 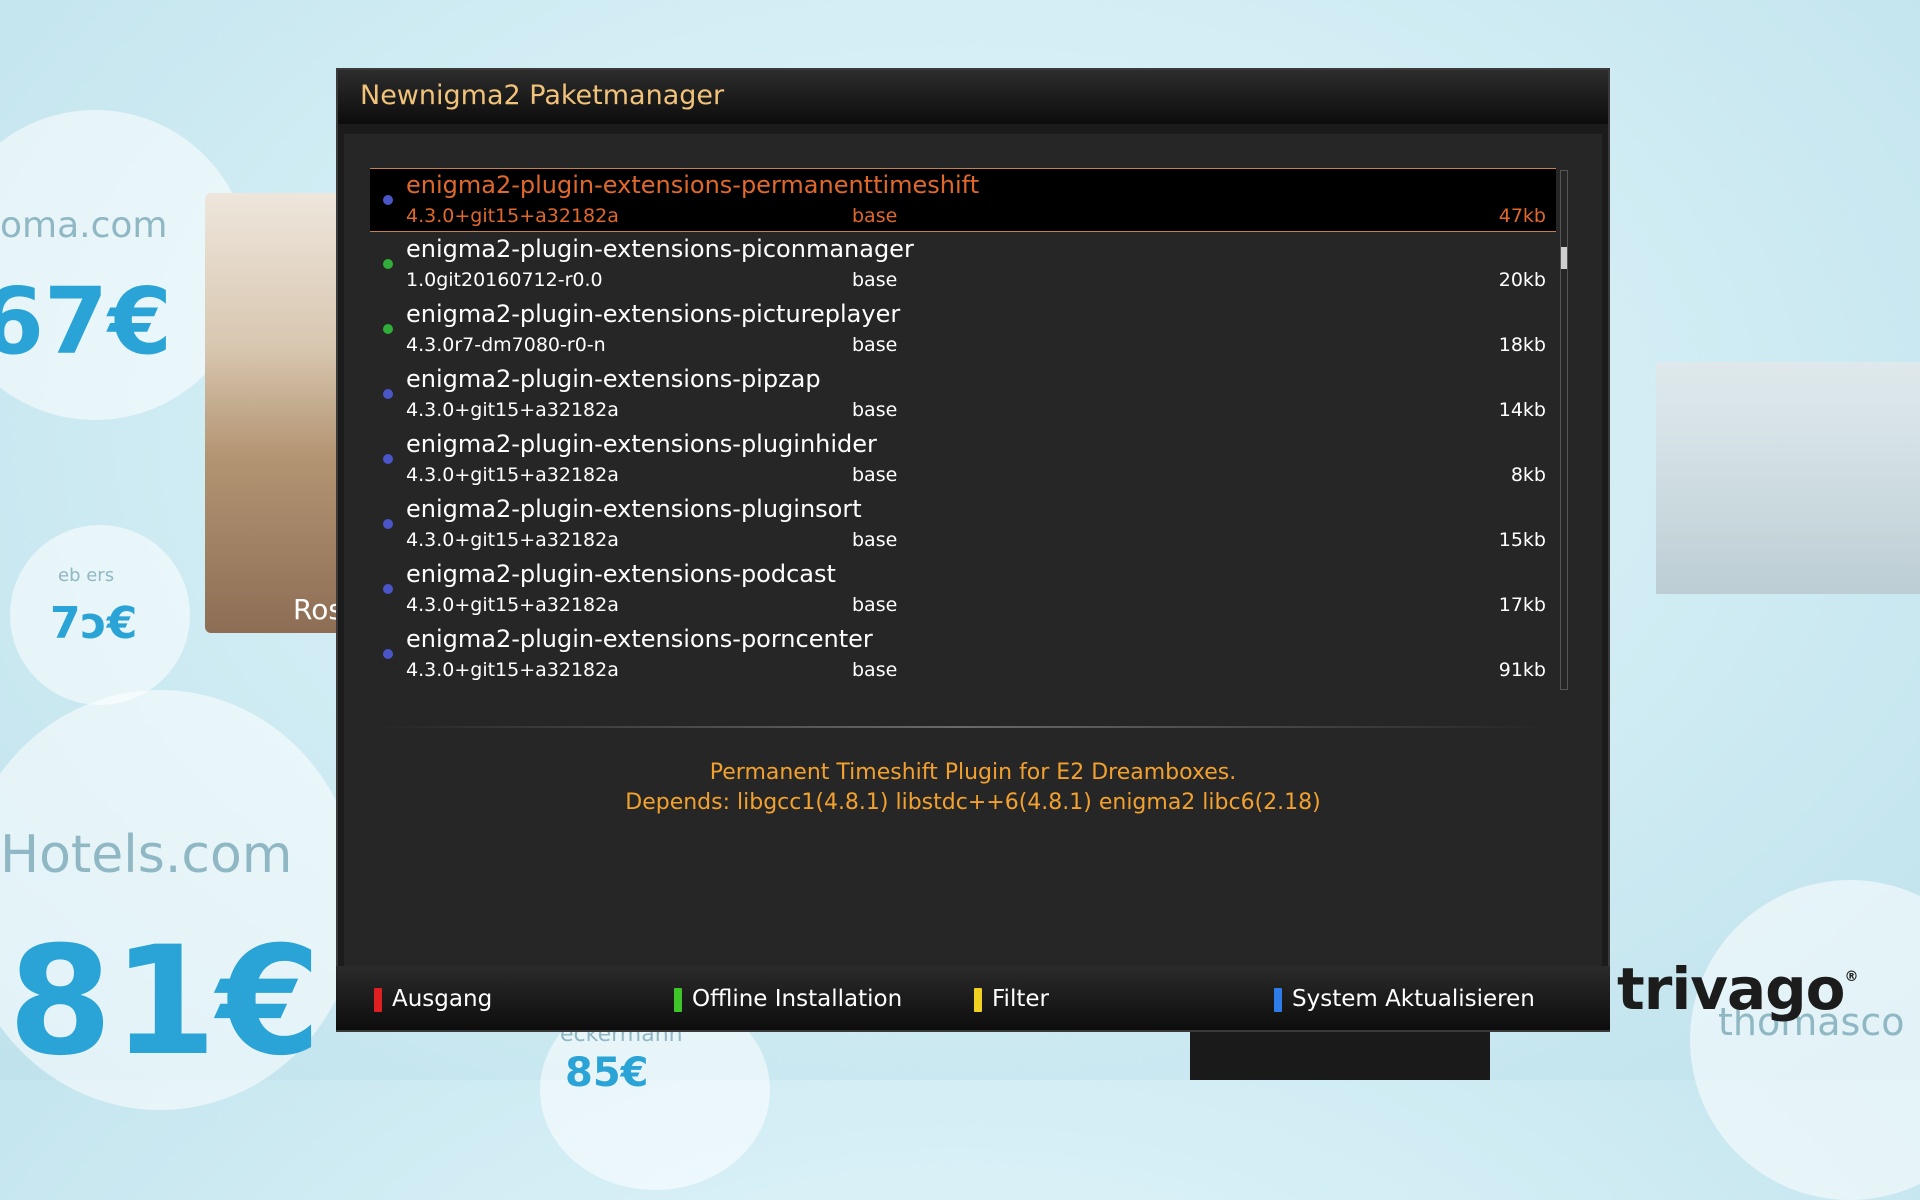 What do you see at coordinates (960, 727) in the screenshot?
I see `list-divider` at bounding box center [960, 727].